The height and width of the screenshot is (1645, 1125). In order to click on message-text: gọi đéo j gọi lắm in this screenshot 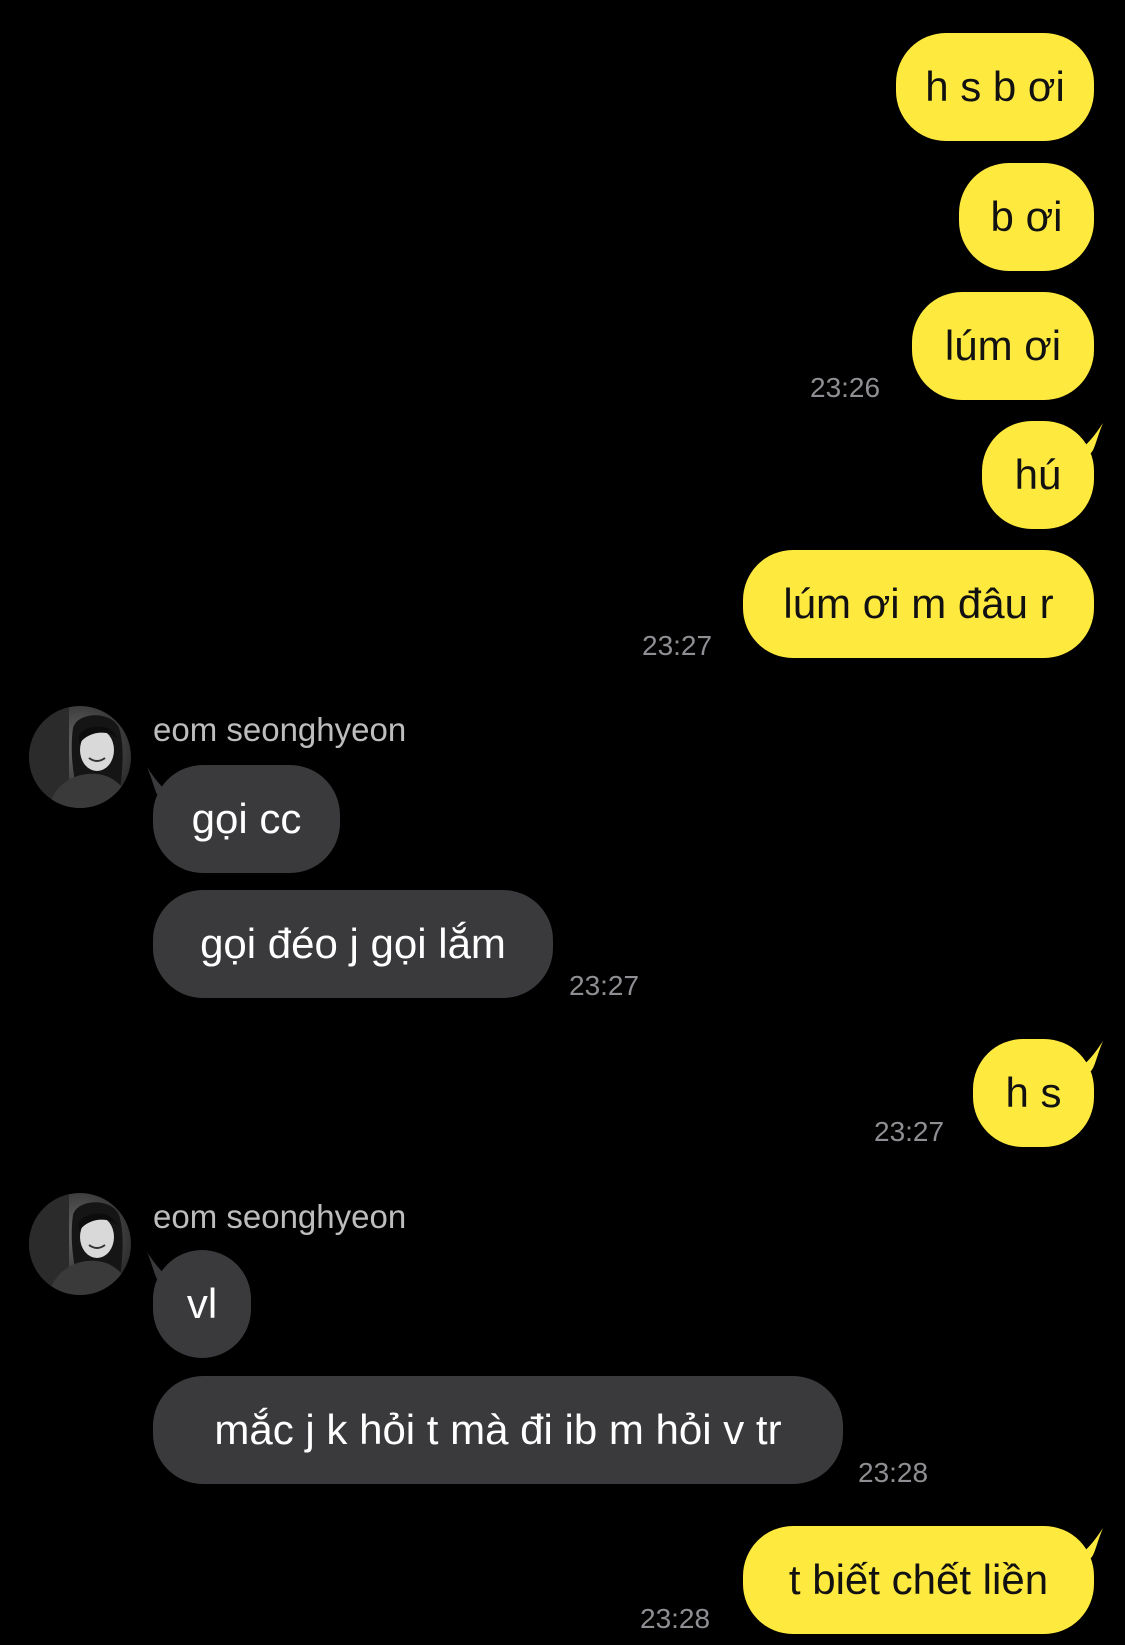, I will do `click(353, 943)`.